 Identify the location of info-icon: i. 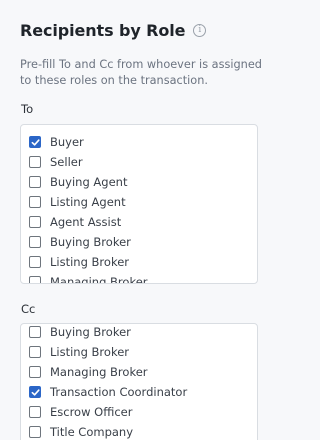
(200, 30).